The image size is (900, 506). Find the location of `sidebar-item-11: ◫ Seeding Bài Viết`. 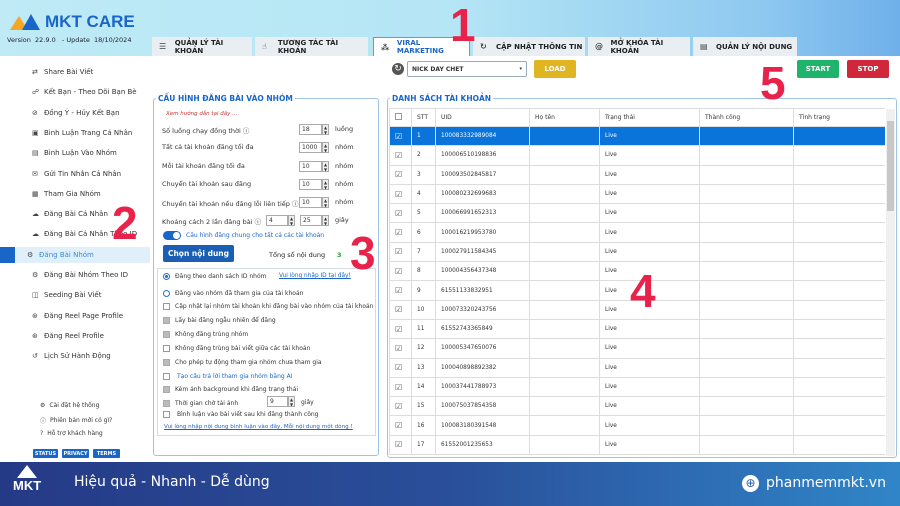

sidebar-item-11: ◫ Seeding Bài Viết is located at coordinates (85, 295).